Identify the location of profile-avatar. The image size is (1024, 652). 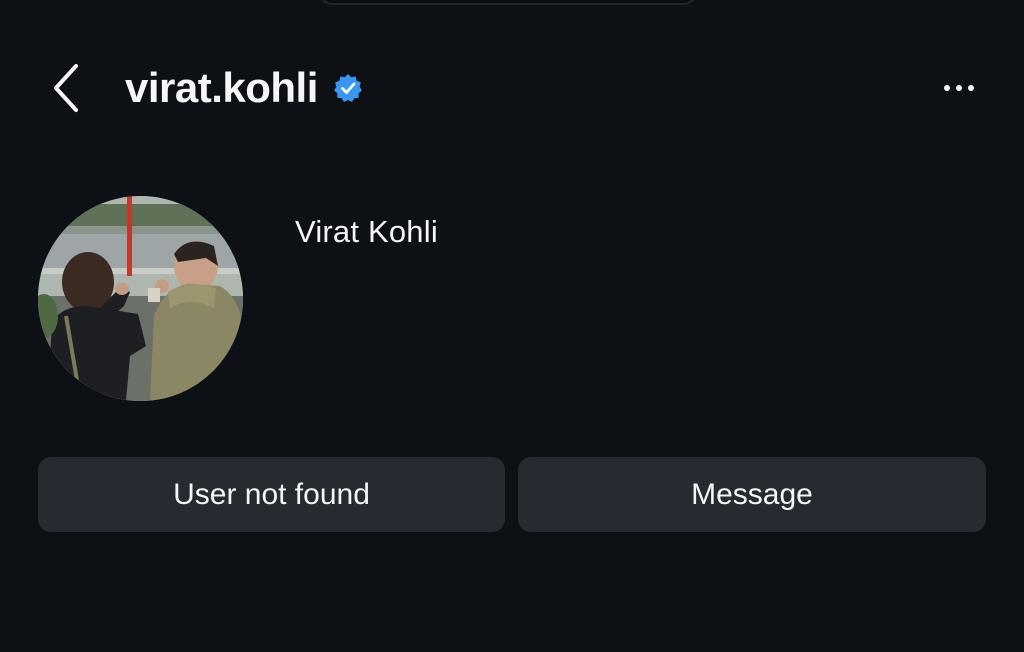
(140, 298).